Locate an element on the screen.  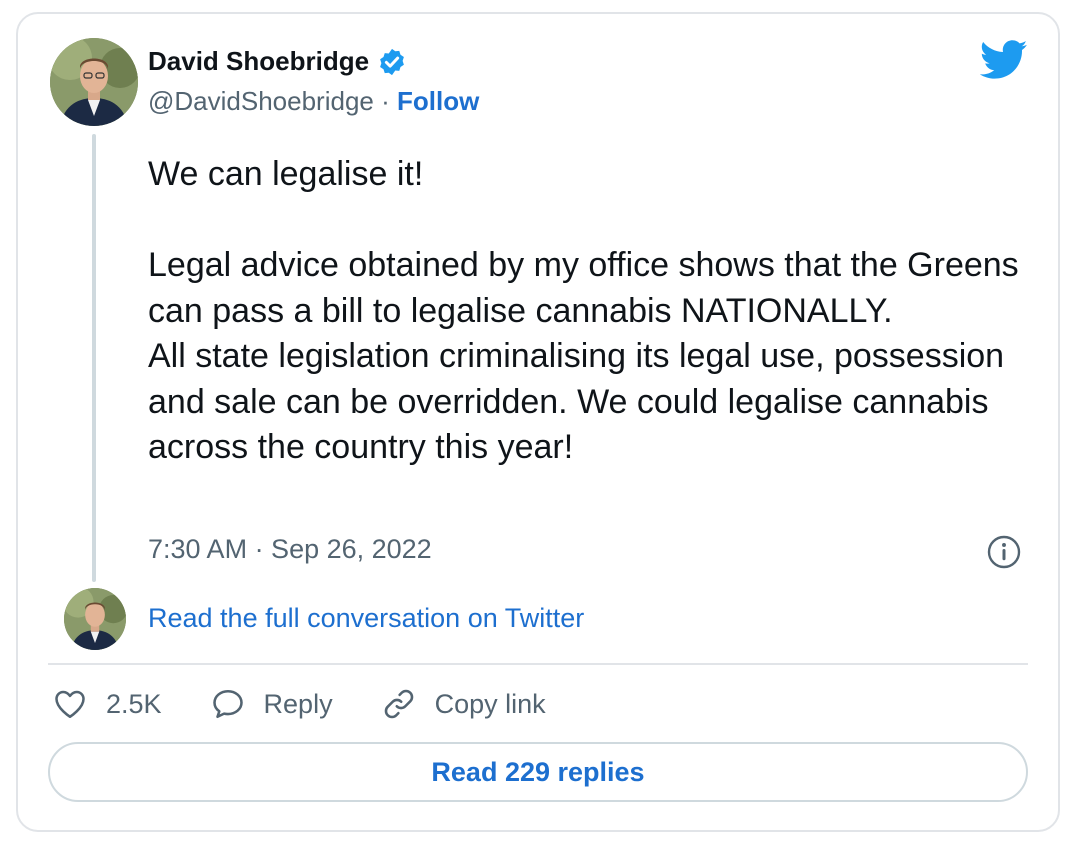
tweet-timestamp: 7:30 AM · Sep 26, 2022 is located at coordinates (290, 549).